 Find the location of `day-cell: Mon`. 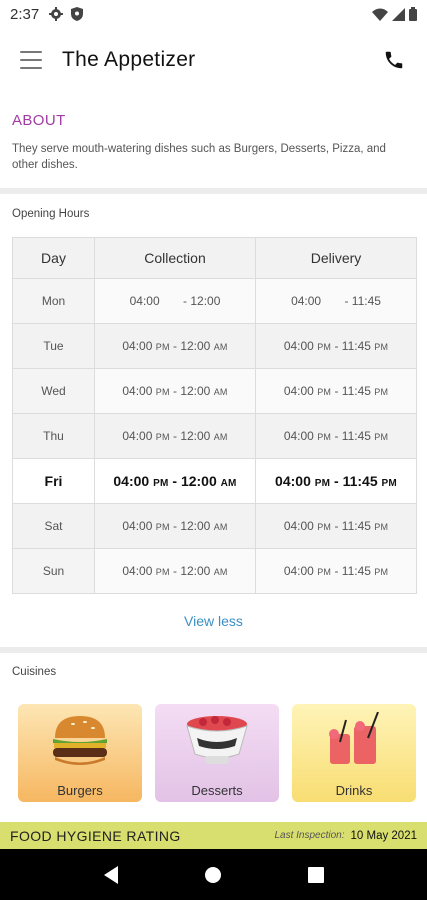

day-cell: Mon is located at coordinates (53, 301).